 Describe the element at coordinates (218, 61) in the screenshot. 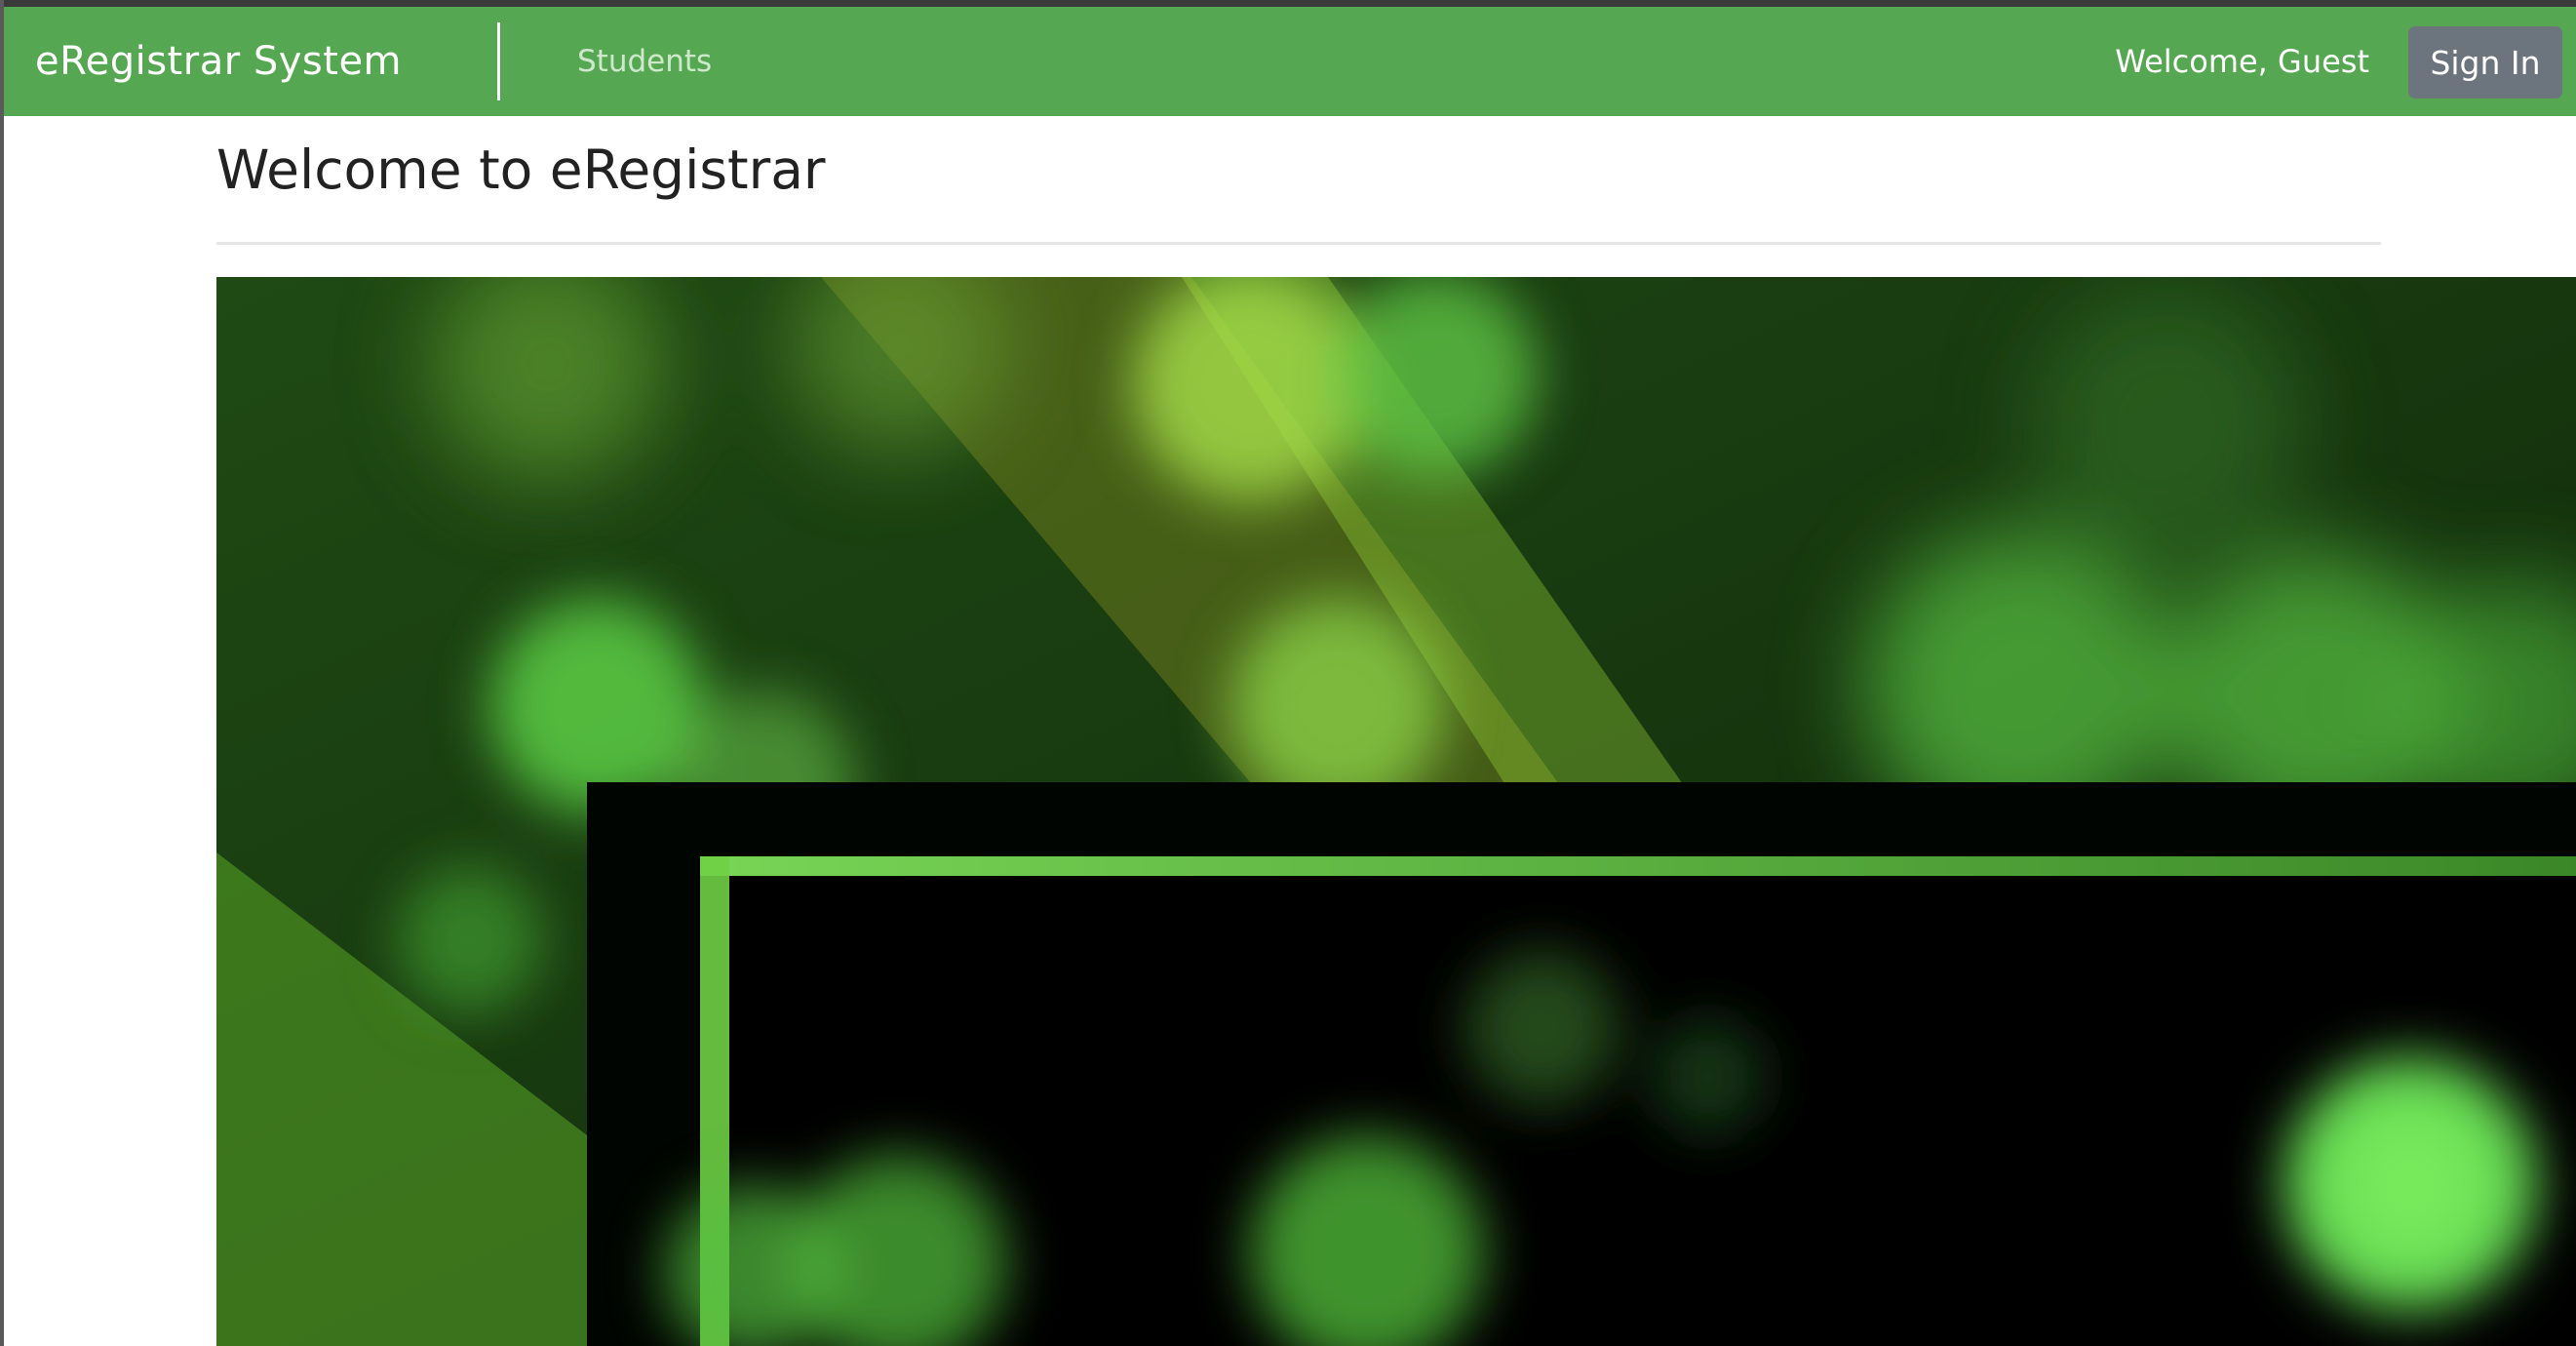

I see `brand-link: eRegistrar System` at that location.